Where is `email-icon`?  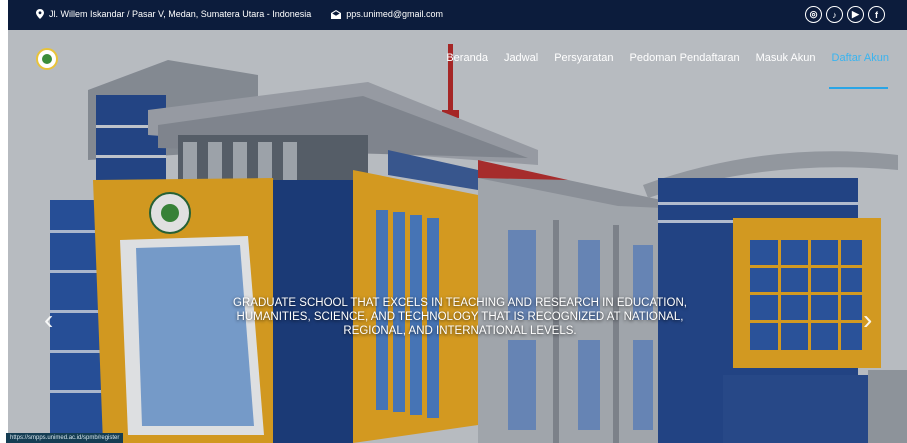
email-icon is located at coordinates (336, 14).